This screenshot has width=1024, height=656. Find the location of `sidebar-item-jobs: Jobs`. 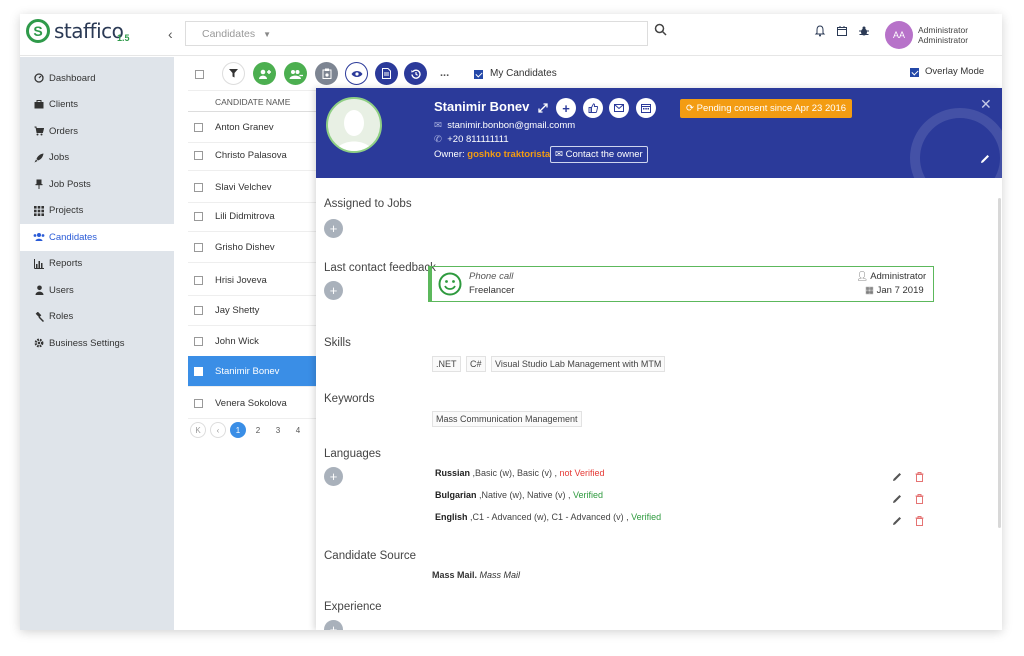

sidebar-item-jobs: Jobs is located at coordinates (97, 158).